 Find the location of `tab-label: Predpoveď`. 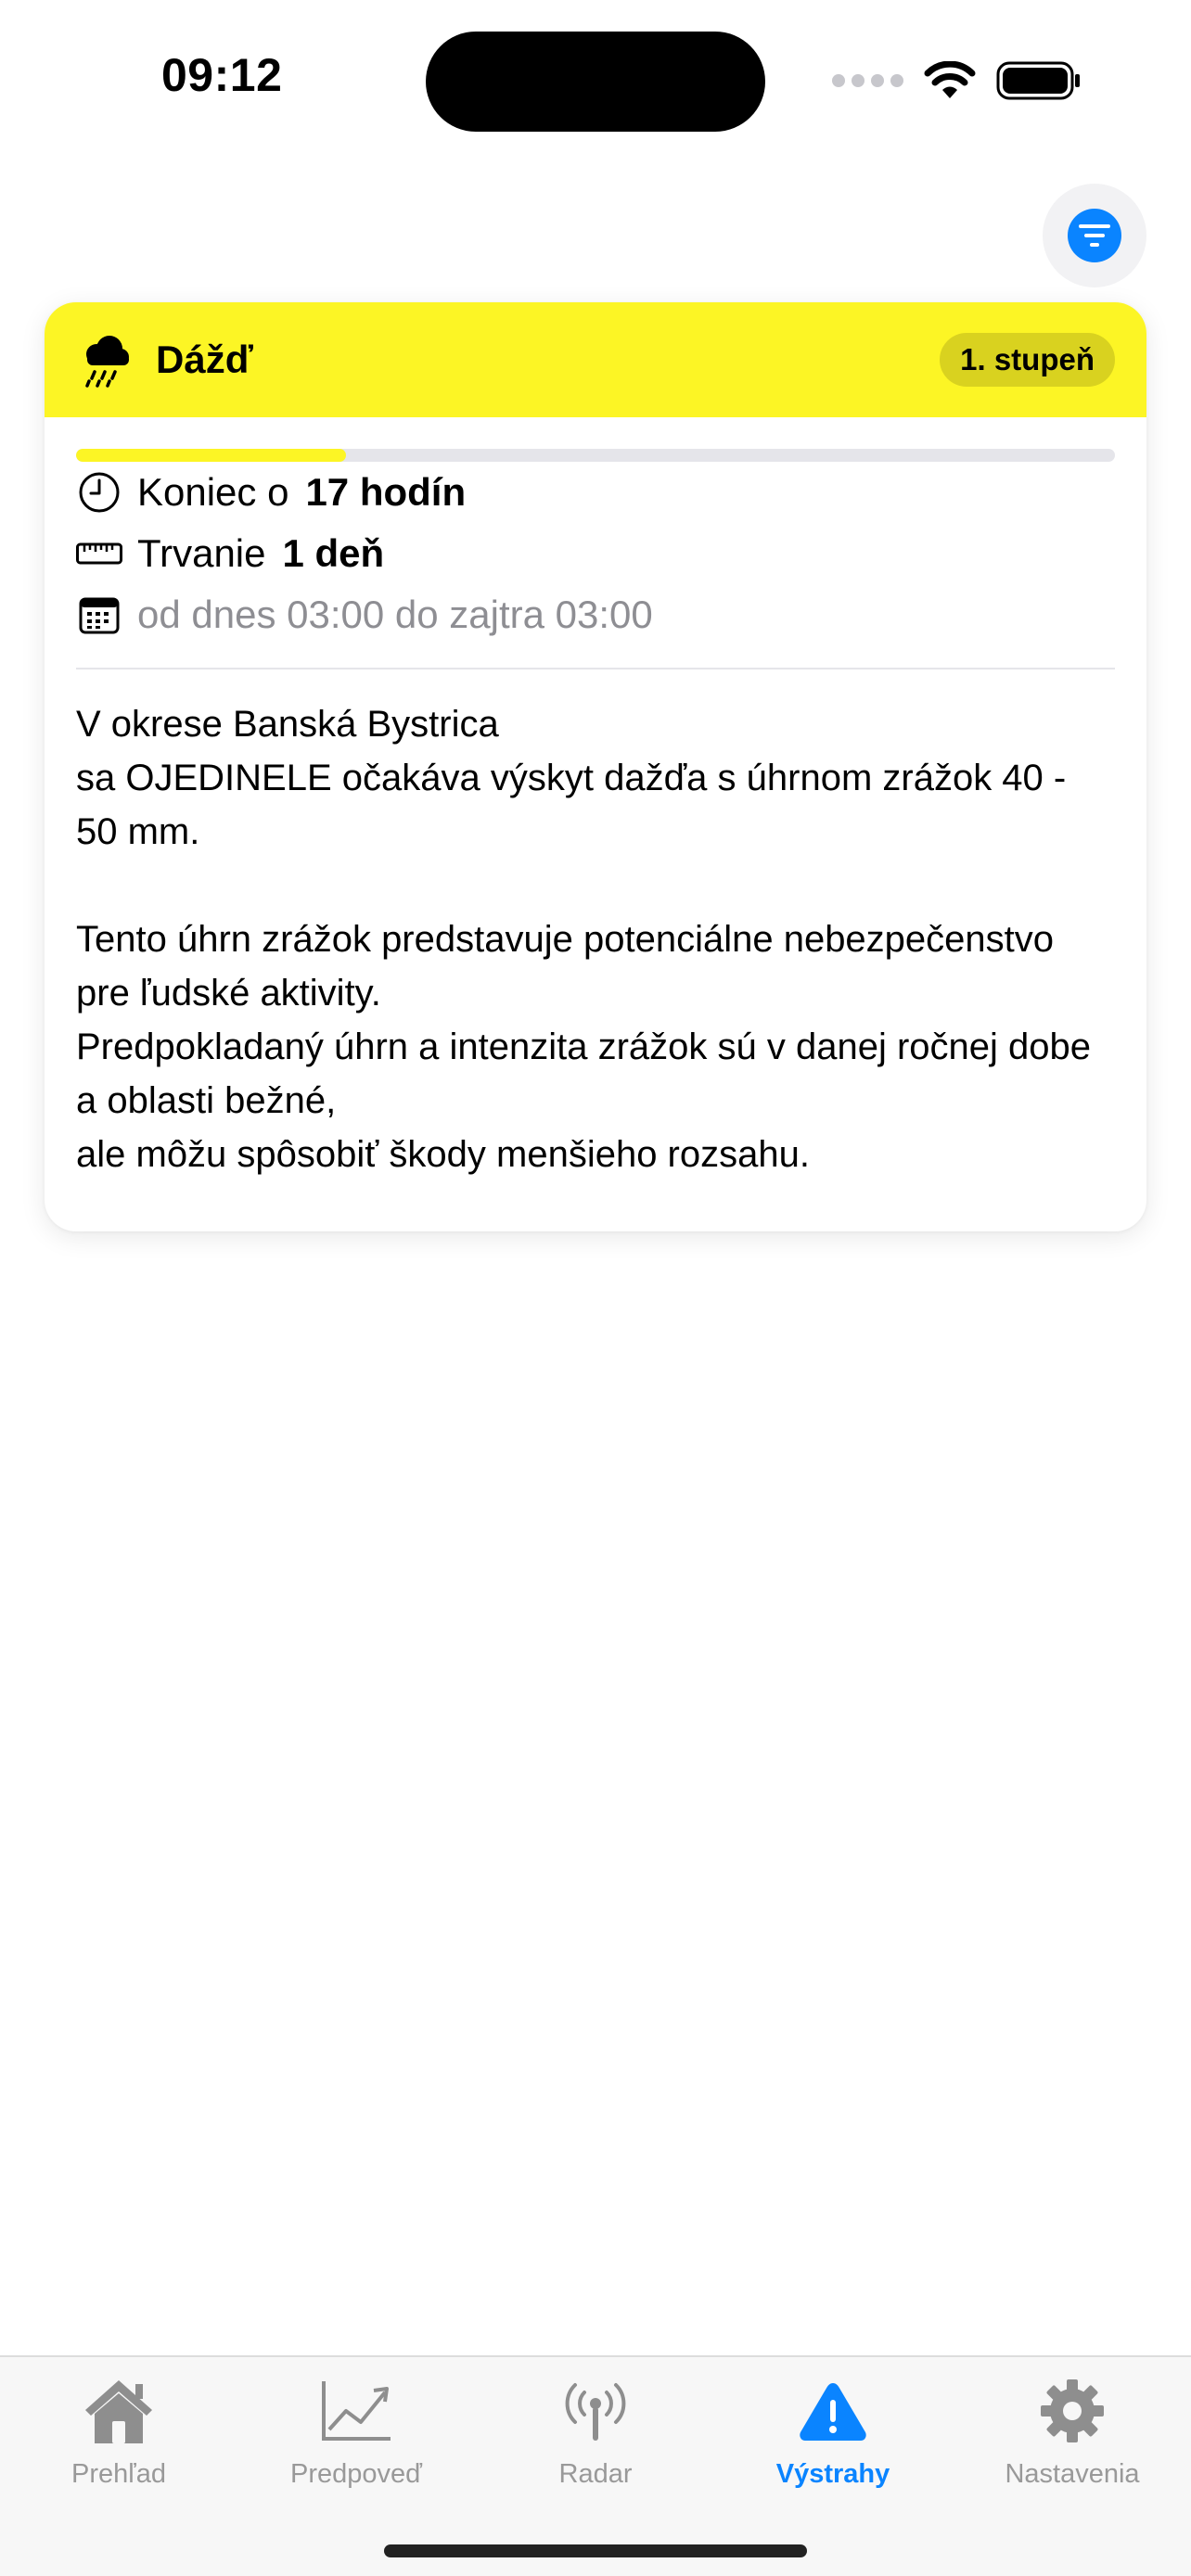

tab-label: Predpoveď is located at coordinates (356, 2474).